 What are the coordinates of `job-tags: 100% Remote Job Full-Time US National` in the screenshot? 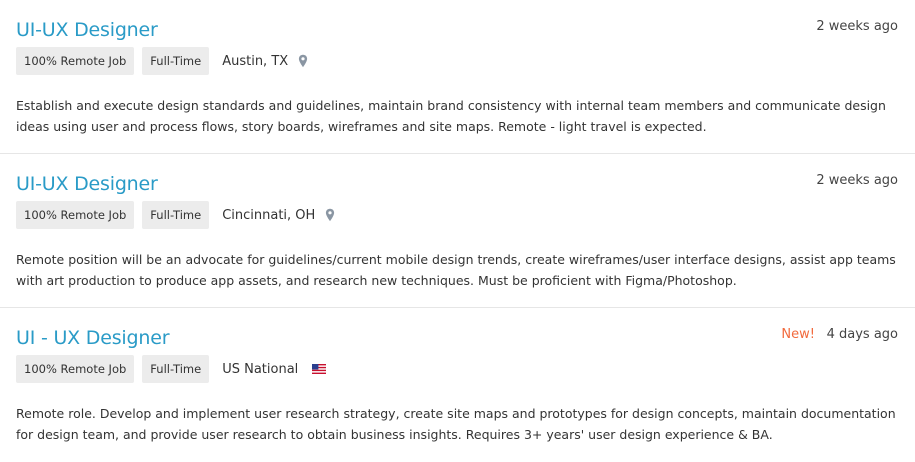 It's located at (171, 369).